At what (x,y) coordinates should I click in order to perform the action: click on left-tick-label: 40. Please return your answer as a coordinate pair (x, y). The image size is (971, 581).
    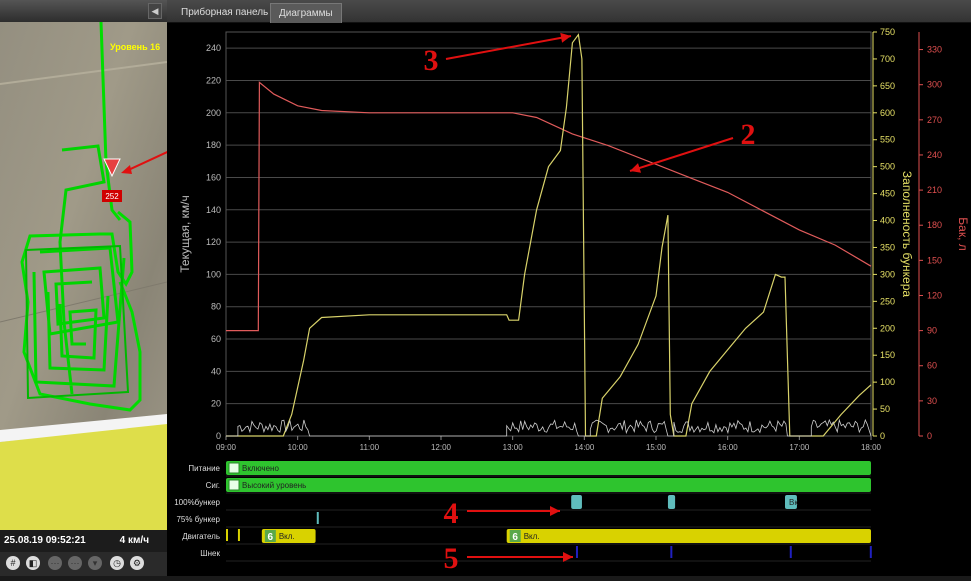
    Looking at the image, I should click on (216, 371).